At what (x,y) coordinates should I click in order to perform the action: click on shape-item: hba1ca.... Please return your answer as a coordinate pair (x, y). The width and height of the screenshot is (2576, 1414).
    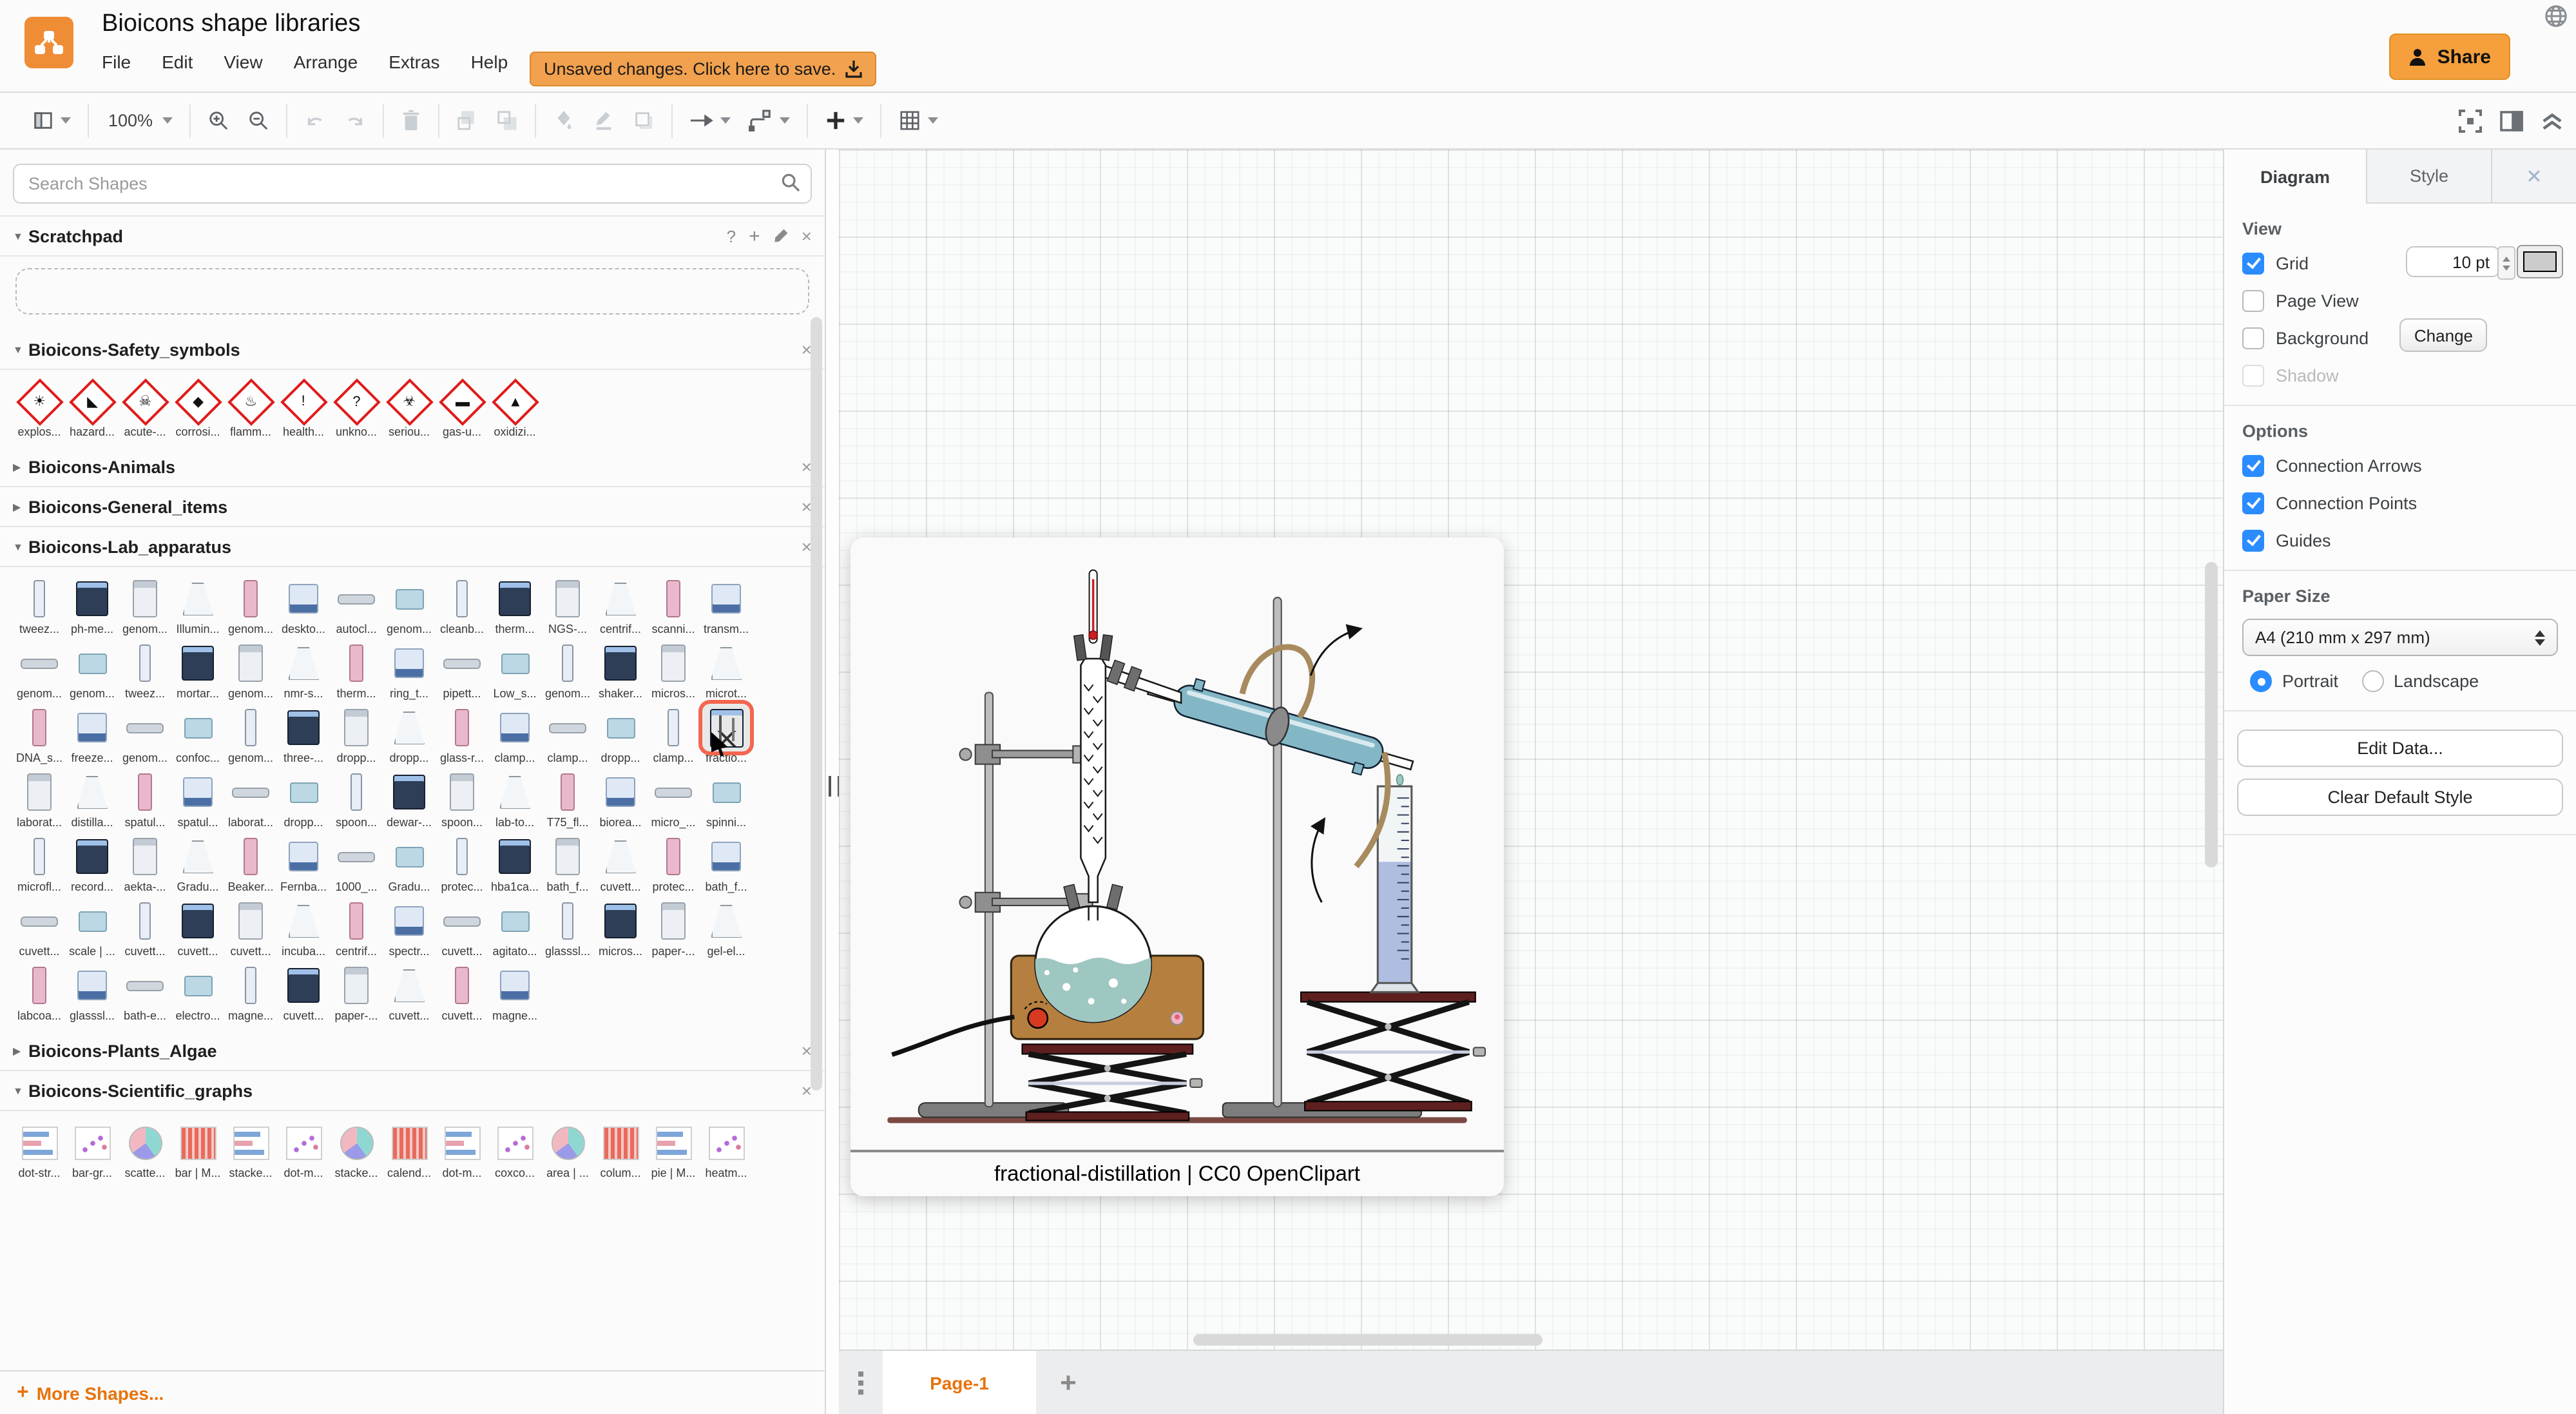
    Looking at the image, I should click on (514, 863).